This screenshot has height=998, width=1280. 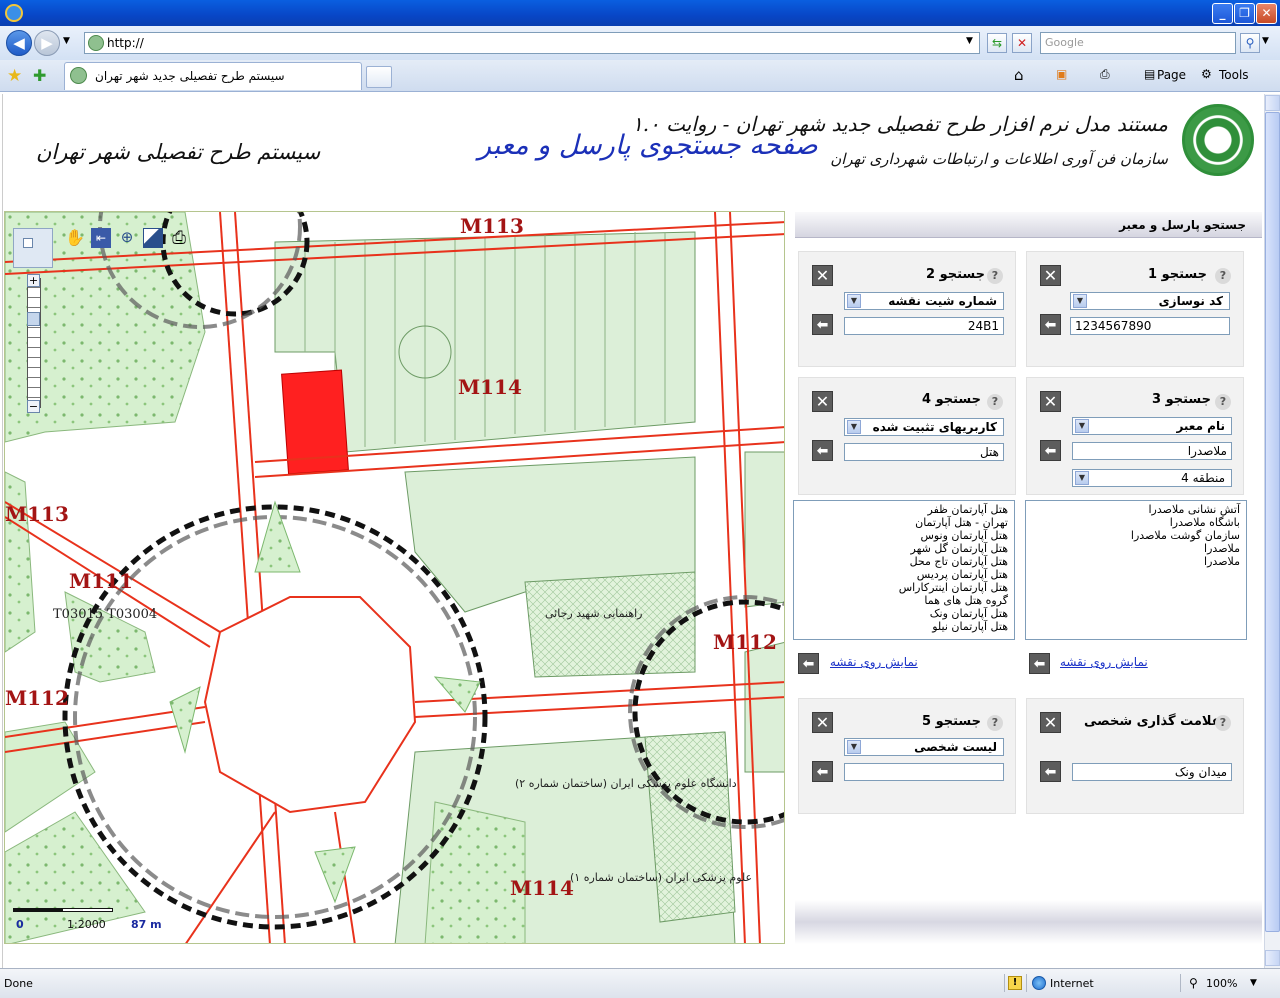 What do you see at coordinates (904, 561) in the screenshot?
I see `list-item: هتل آپارتمان تاج محل` at bounding box center [904, 561].